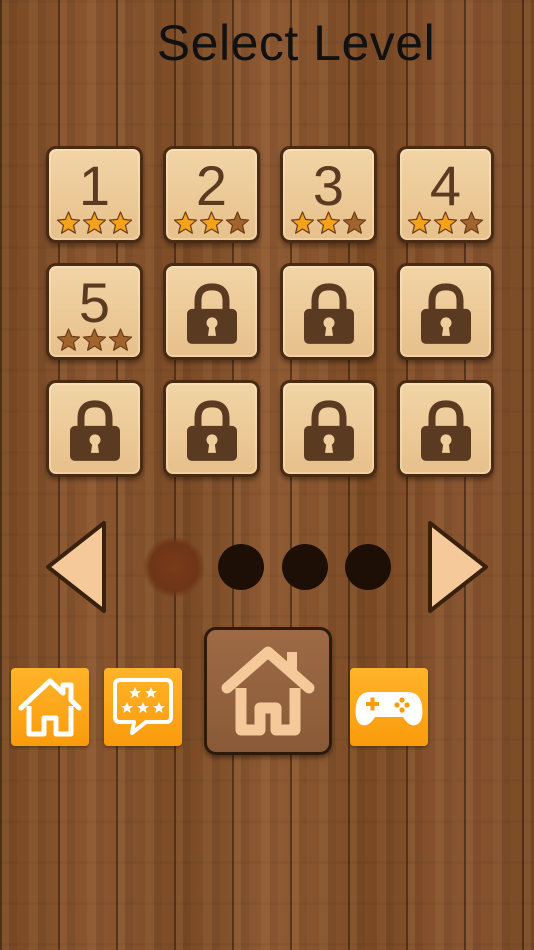 The image size is (534, 950). I want to click on home-button, so click(50, 707).